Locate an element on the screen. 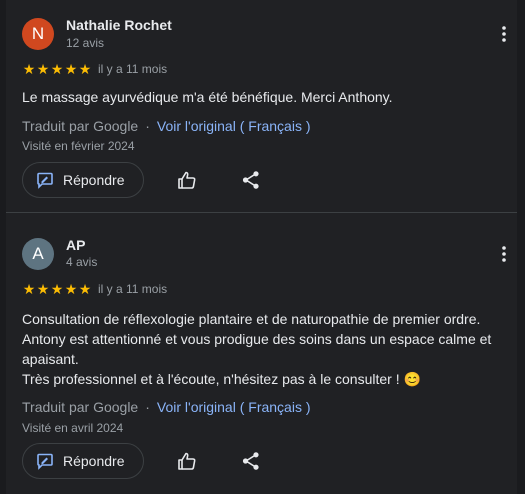  reviewer-name: AP is located at coordinates (75, 245).